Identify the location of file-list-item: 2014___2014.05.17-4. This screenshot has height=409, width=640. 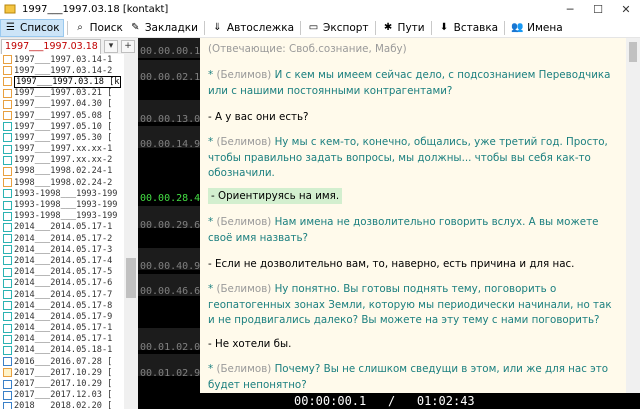
(62, 260).